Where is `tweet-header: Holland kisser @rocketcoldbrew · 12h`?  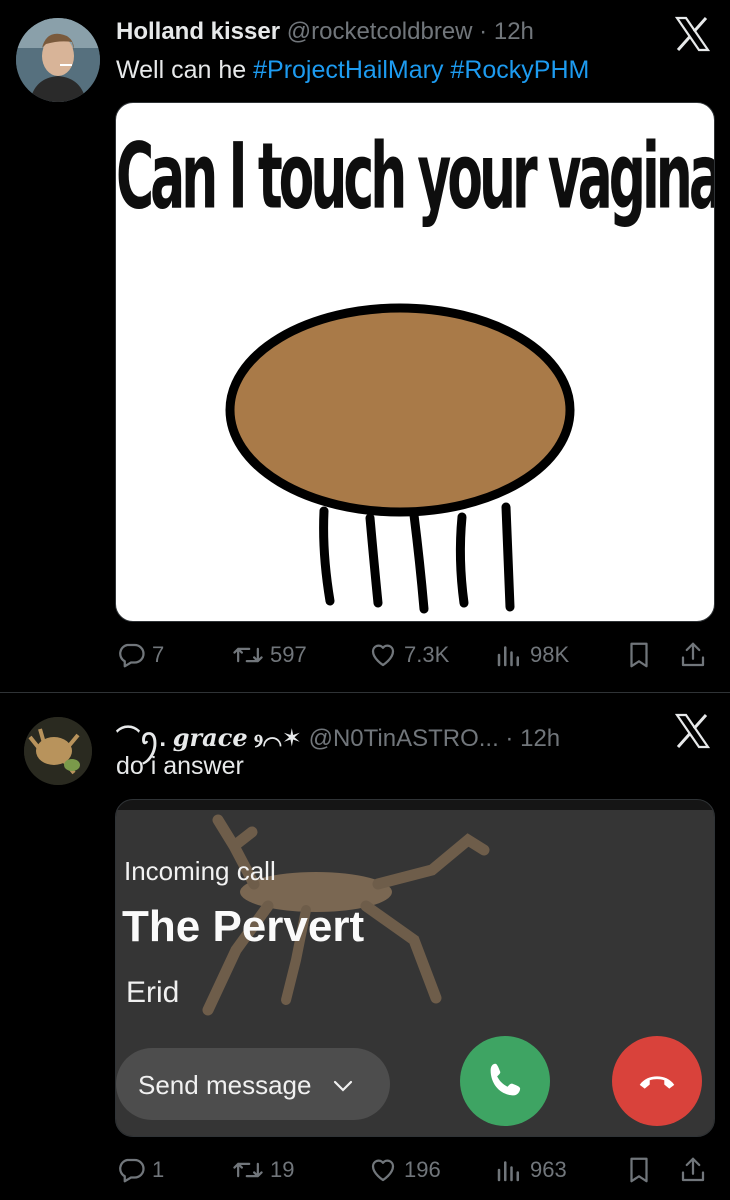 tweet-header: Holland kisser @rocketcoldbrew · 12h is located at coordinates (325, 32).